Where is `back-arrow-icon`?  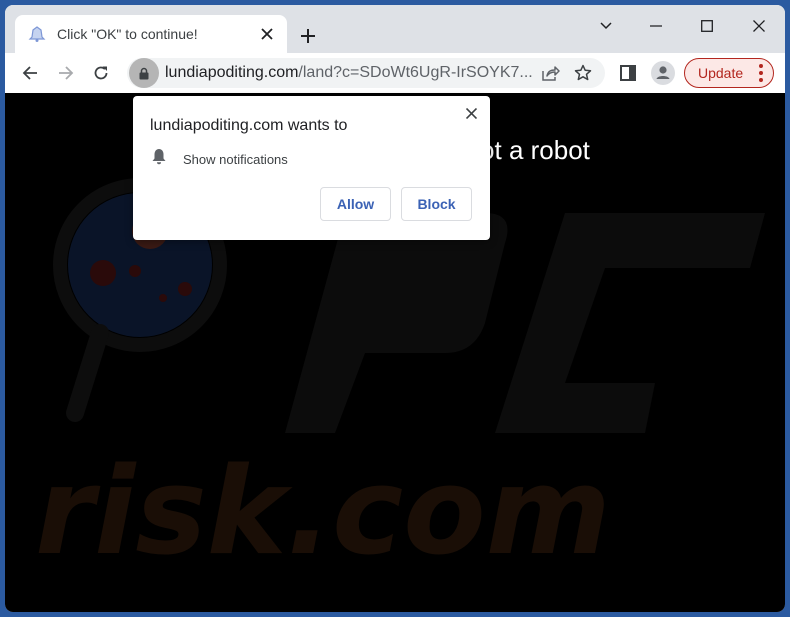 back-arrow-icon is located at coordinates (30, 73).